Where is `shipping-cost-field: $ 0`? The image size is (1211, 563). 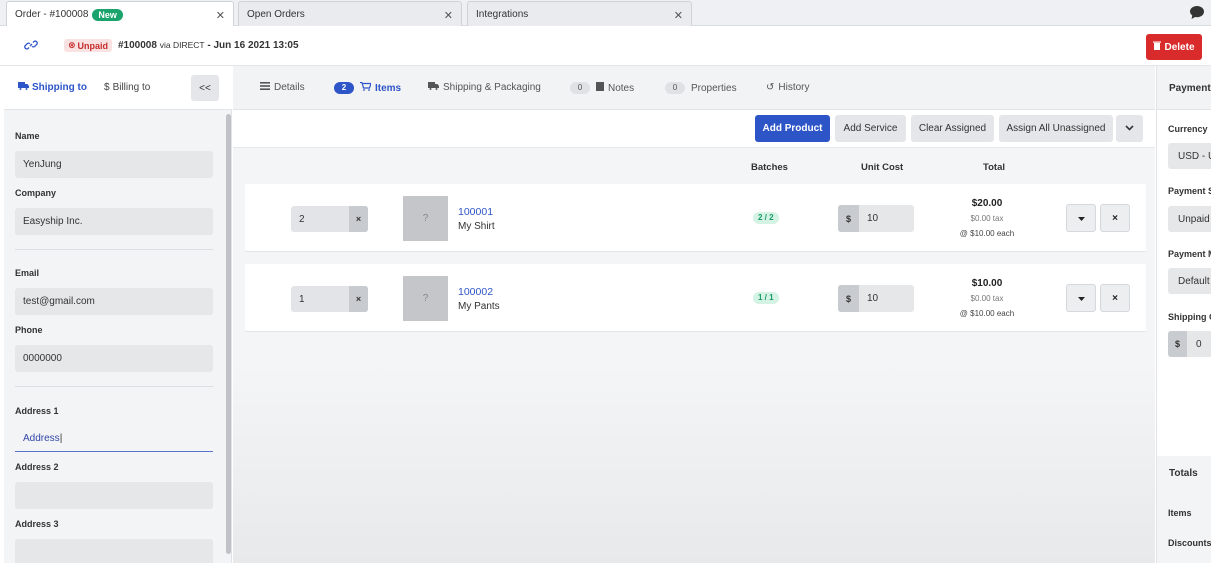
shipping-cost-field: $ 0 is located at coordinates (1189, 344).